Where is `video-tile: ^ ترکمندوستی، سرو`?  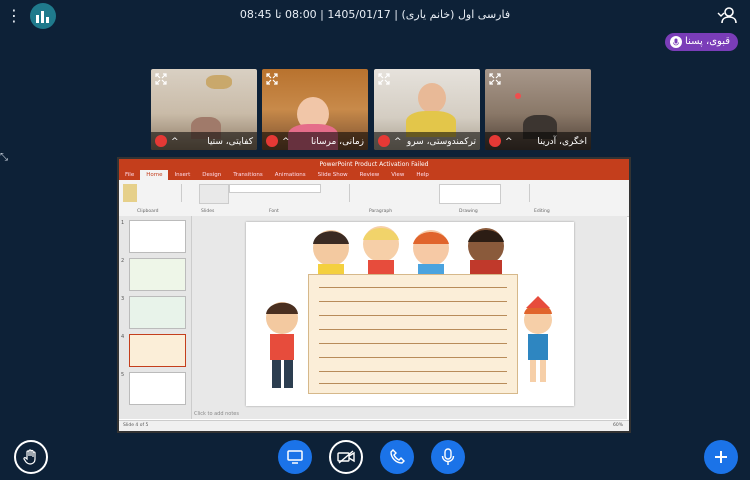
video-tile: ^ ترکمندوستی، سرو is located at coordinates (427, 109).